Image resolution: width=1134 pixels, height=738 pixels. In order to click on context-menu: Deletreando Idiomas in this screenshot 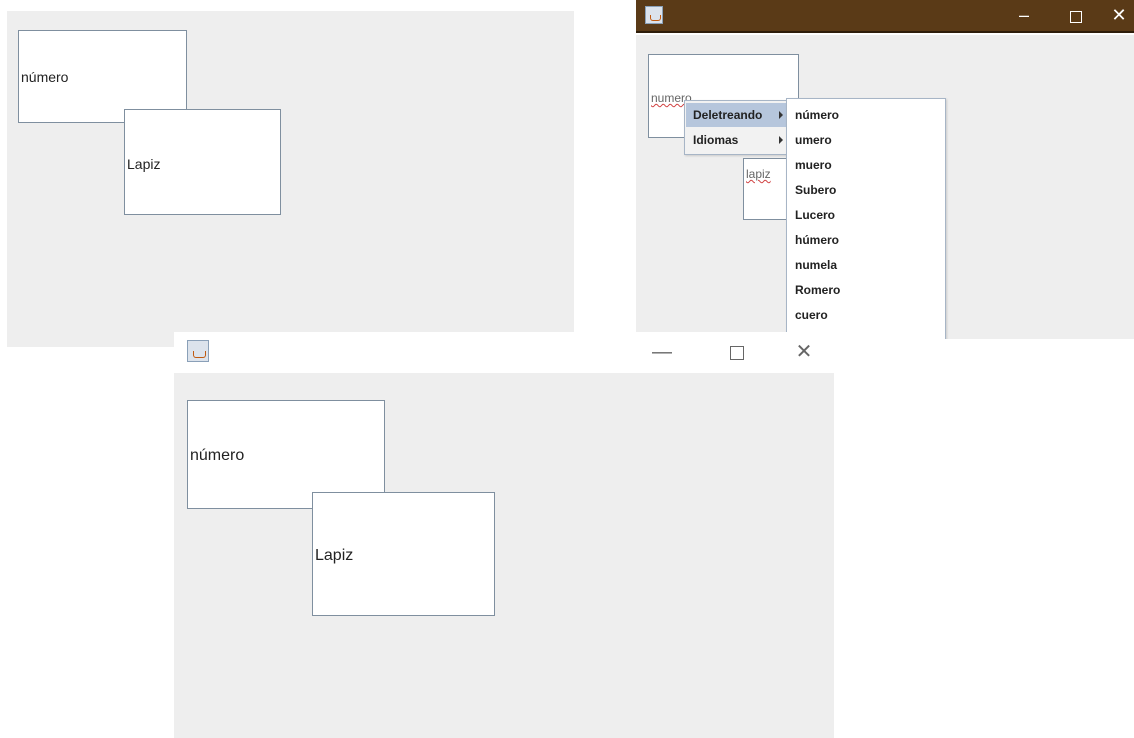, I will do `click(736, 127)`.